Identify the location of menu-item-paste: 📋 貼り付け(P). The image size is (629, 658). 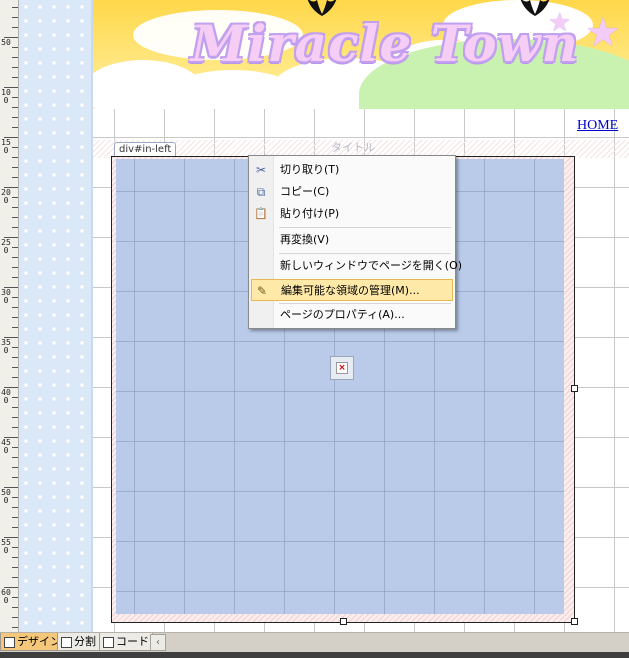
(352, 214).